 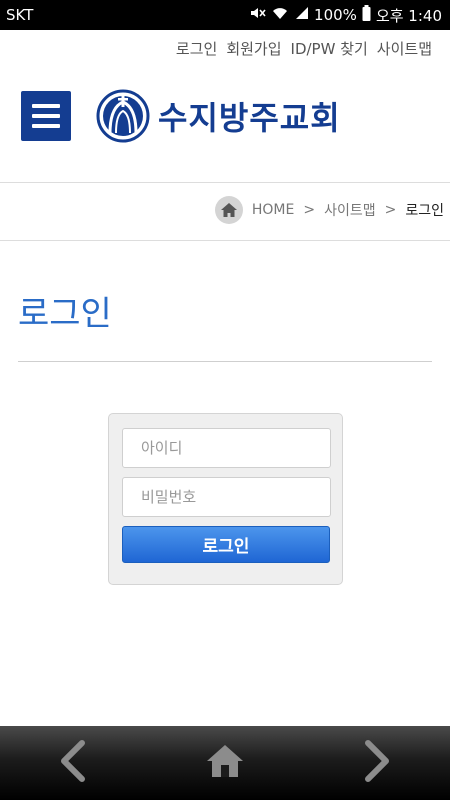 I want to click on breadcrumb-current: 로그인, so click(x=424, y=211).